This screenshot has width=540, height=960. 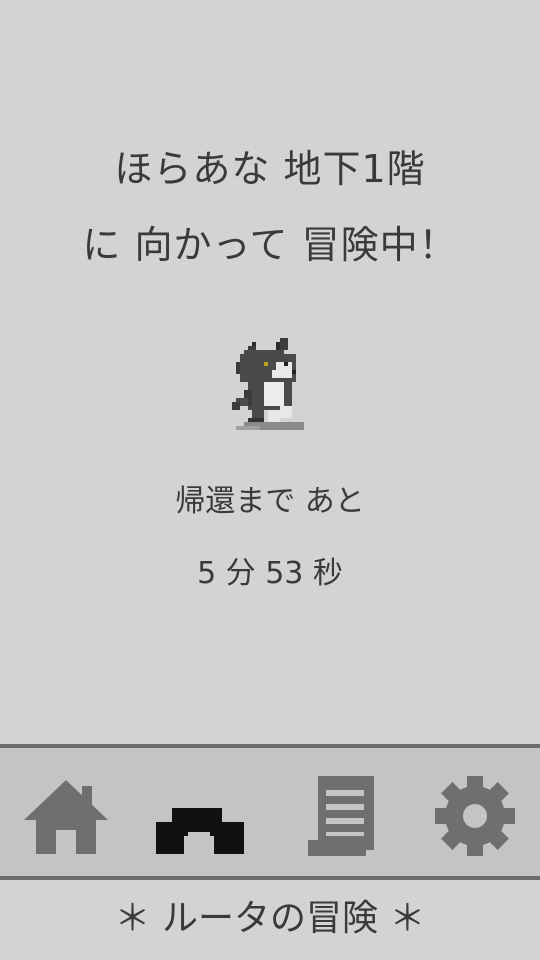 What do you see at coordinates (270, 169) in the screenshot?
I see `destination-text: ほらあな 地下1階` at bounding box center [270, 169].